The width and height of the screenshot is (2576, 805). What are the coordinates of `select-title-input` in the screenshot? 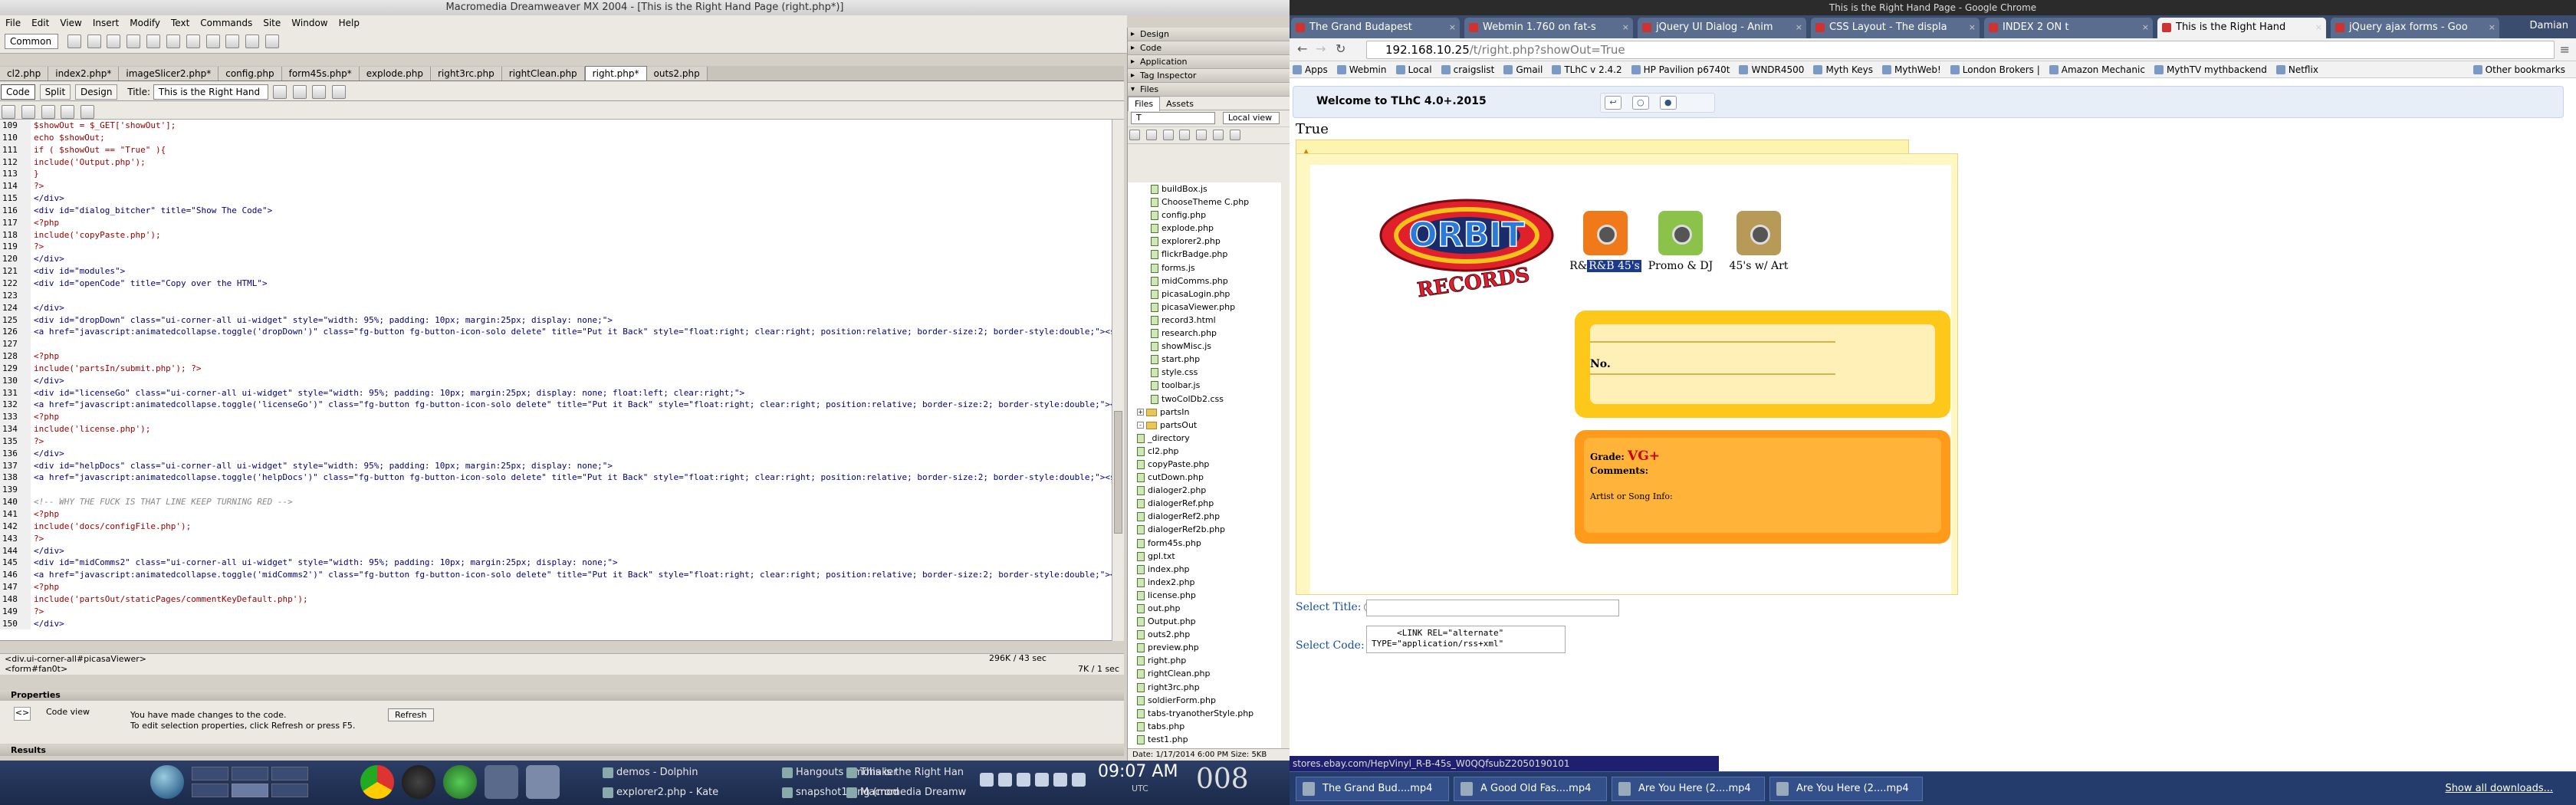 It's located at (1493, 608).